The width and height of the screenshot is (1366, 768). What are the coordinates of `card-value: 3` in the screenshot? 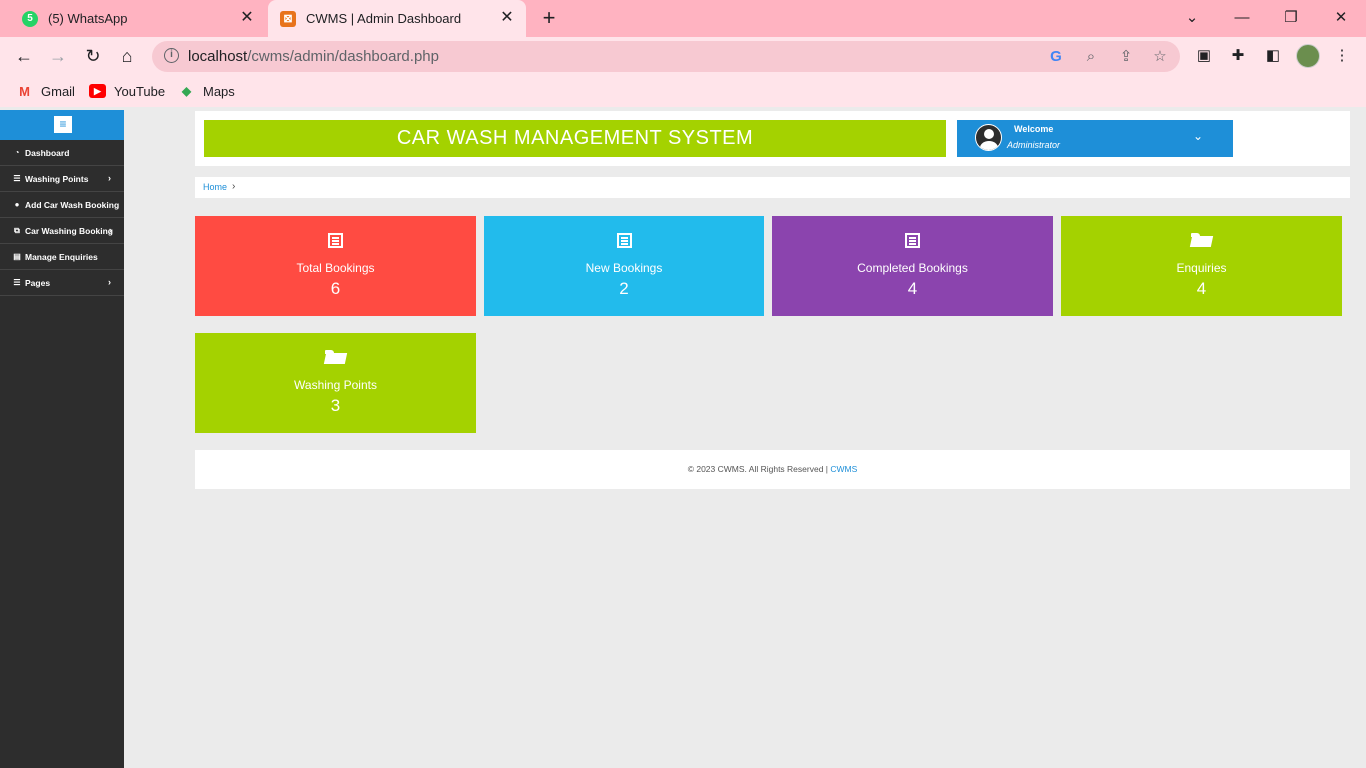 It's located at (335, 405).